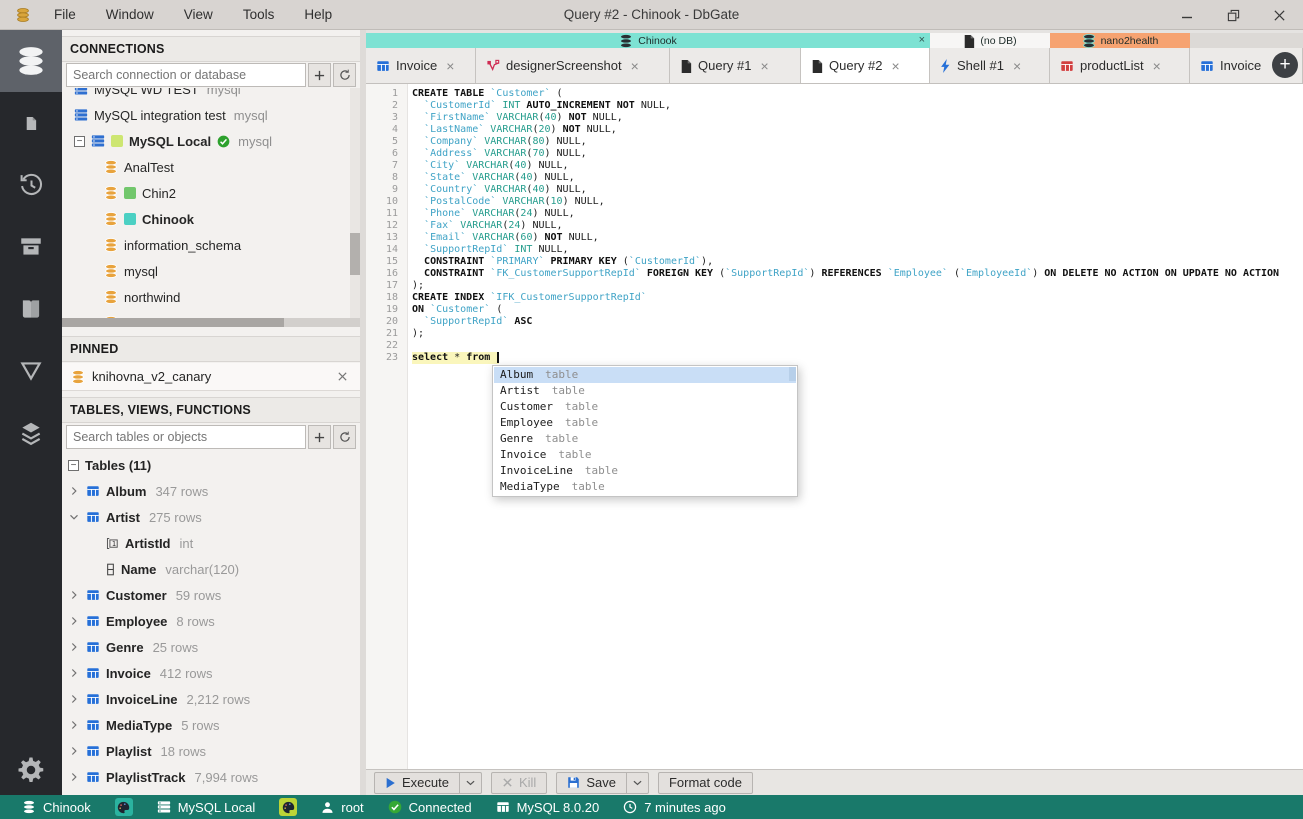 The image size is (1303, 819). What do you see at coordinates (211, 465) in the screenshot?
I see `tables-group-row: − Tables (11)` at bounding box center [211, 465].